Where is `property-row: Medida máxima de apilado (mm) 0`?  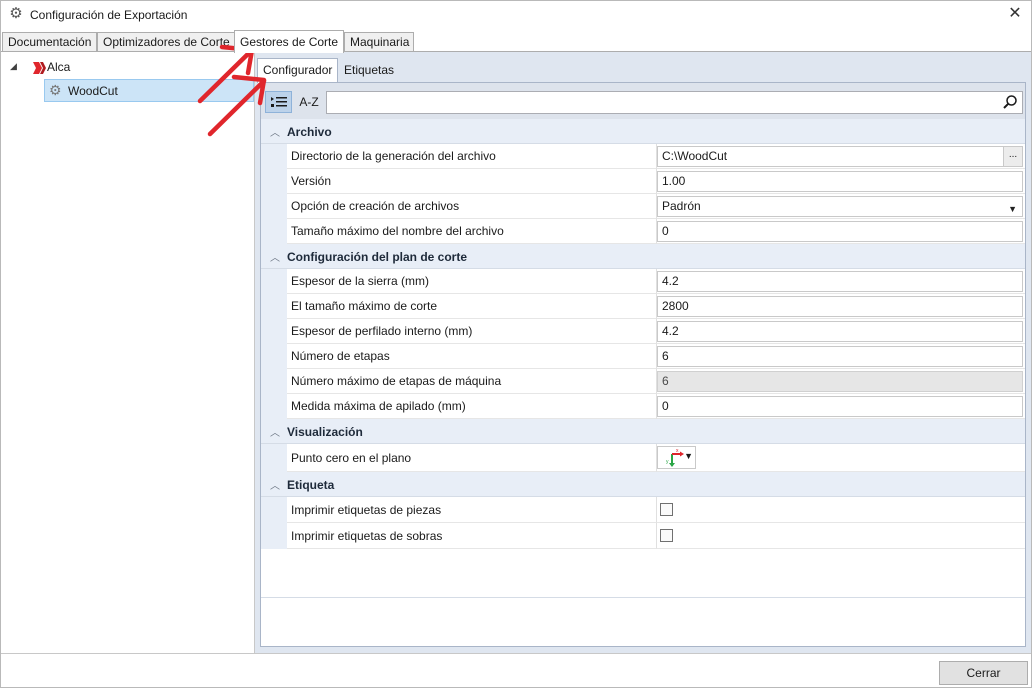
property-row: Medida máxima de apilado (mm) 0 is located at coordinates (643, 406).